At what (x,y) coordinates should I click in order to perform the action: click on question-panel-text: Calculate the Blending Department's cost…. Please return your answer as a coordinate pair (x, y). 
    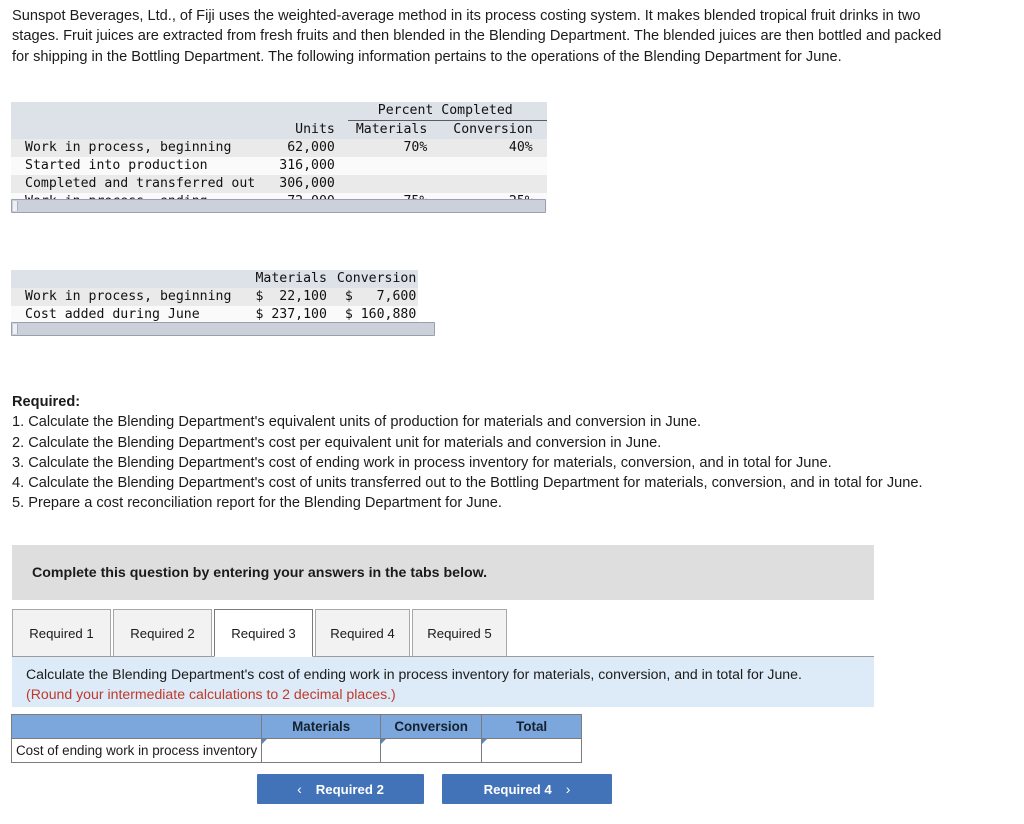
    Looking at the image, I should click on (414, 674).